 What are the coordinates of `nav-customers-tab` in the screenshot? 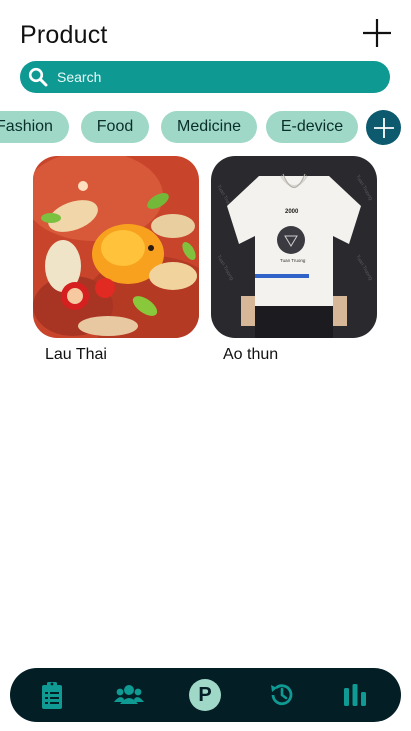 It's located at (129, 695).